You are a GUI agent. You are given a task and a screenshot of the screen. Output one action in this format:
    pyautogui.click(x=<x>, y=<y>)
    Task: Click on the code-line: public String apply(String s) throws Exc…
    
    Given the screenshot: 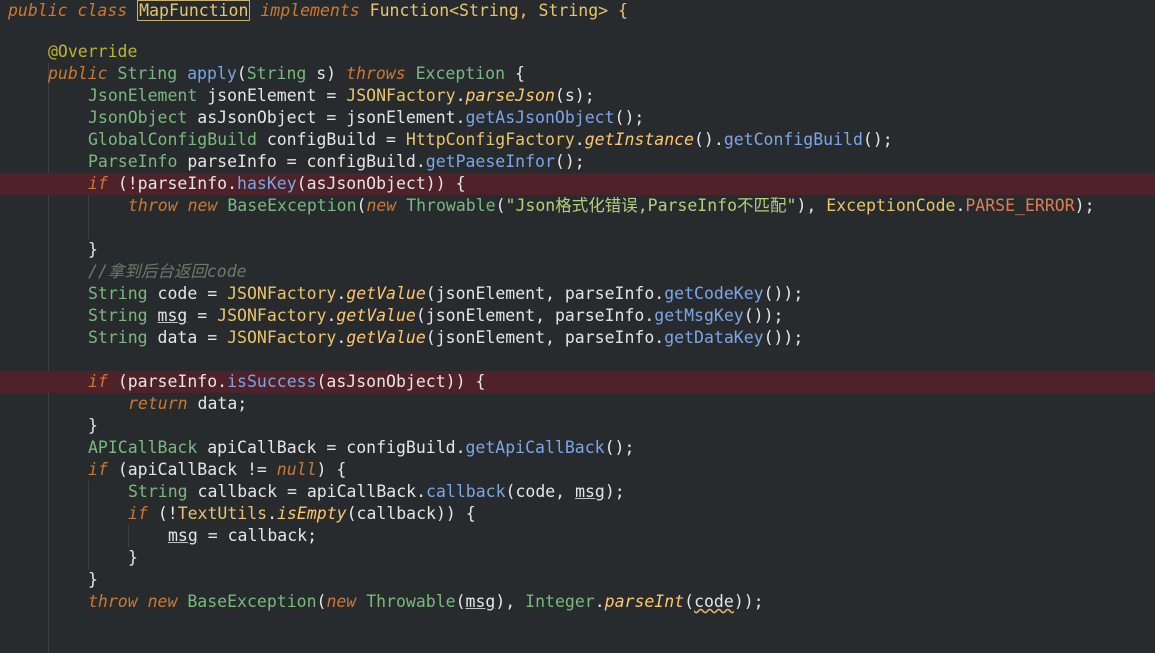 What is the action you would take?
    pyautogui.click(x=577, y=74)
    